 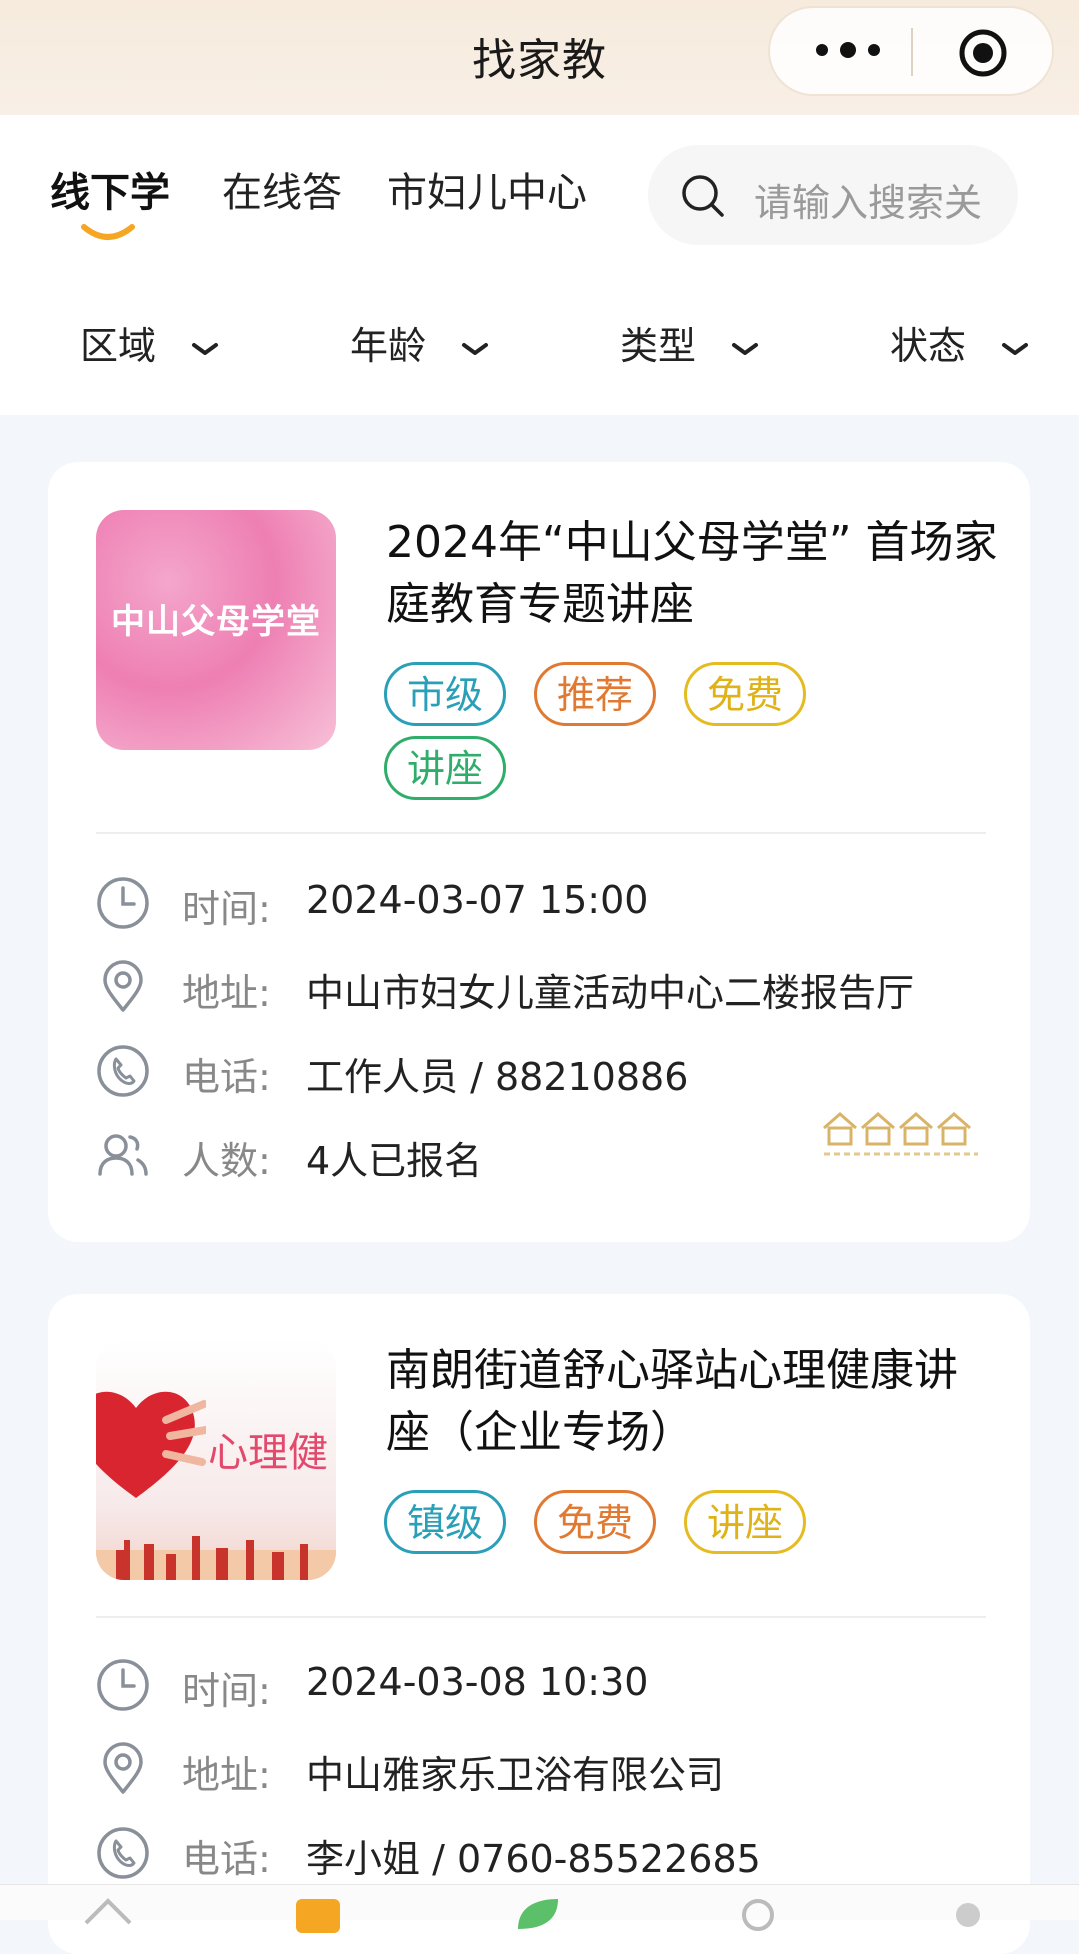 What do you see at coordinates (445, 1522) in the screenshot?
I see `tag-town-level: 镇级` at bounding box center [445, 1522].